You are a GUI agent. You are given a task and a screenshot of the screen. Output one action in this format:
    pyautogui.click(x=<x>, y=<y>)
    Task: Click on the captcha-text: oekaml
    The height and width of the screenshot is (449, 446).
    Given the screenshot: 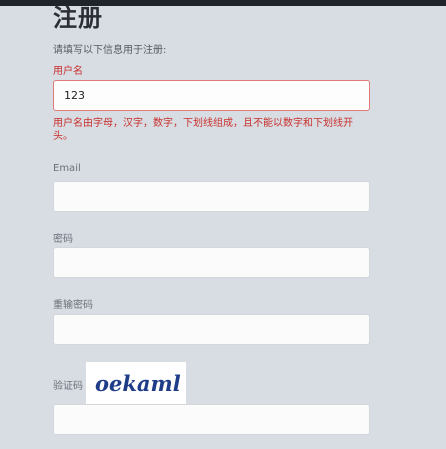 What is the action you would take?
    pyautogui.click(x=138, y=383)
    